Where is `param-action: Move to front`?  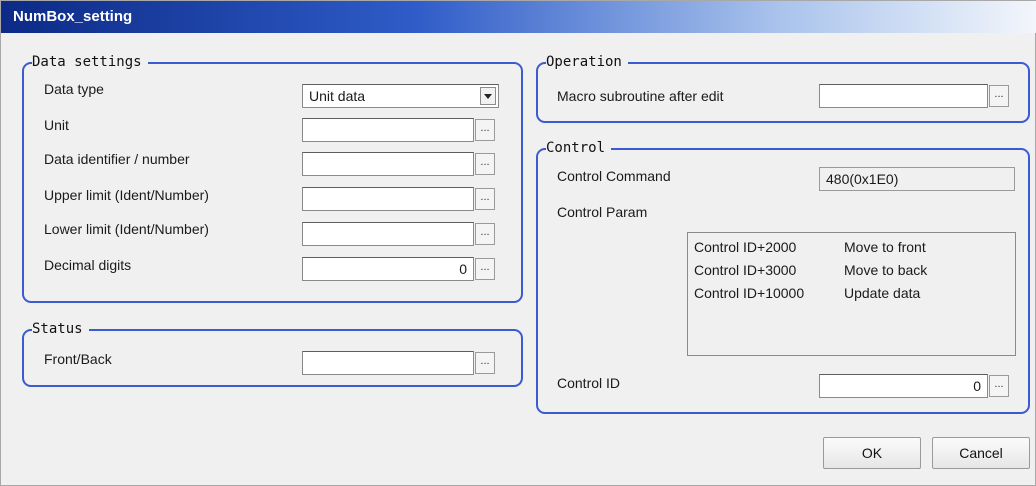
param-action: Move to front is located at coordinates (885, 247).